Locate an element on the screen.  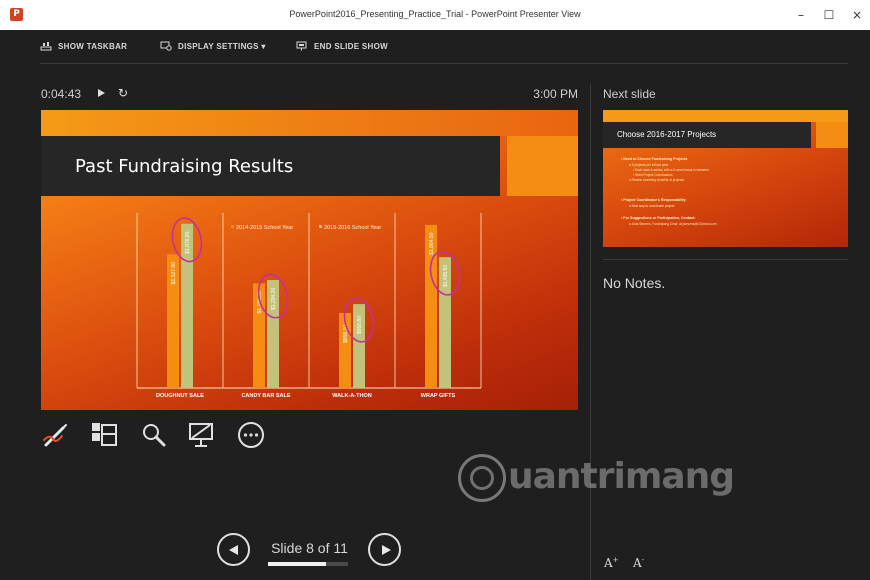
bar-data-label: $1,495.50 is located at coordinates (446, 276).